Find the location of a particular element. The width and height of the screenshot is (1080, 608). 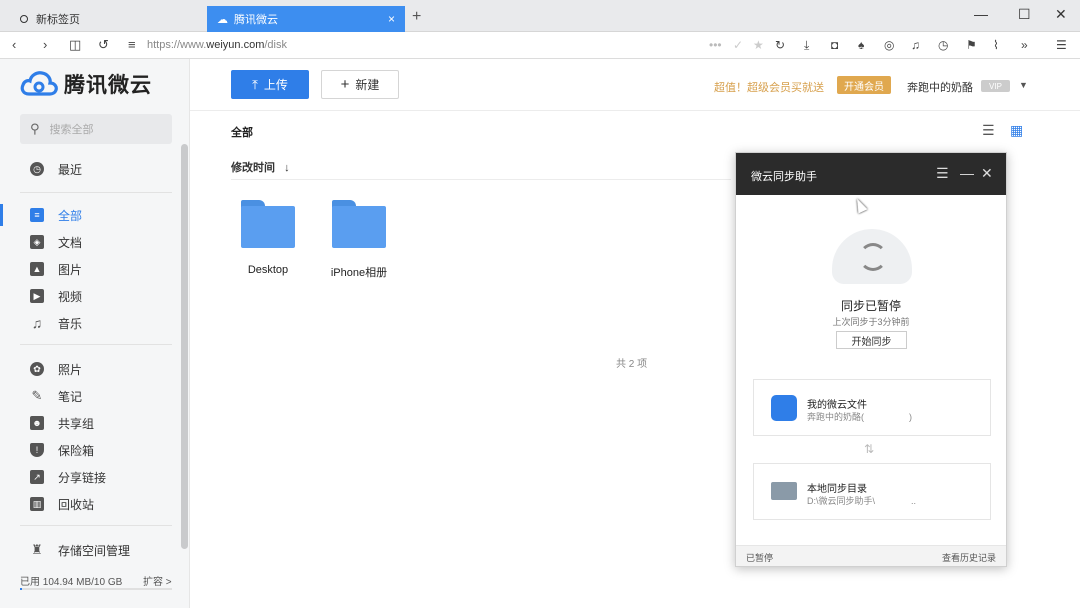

browser-menu-icon: ☰ is located at coordinates (1061, 45).